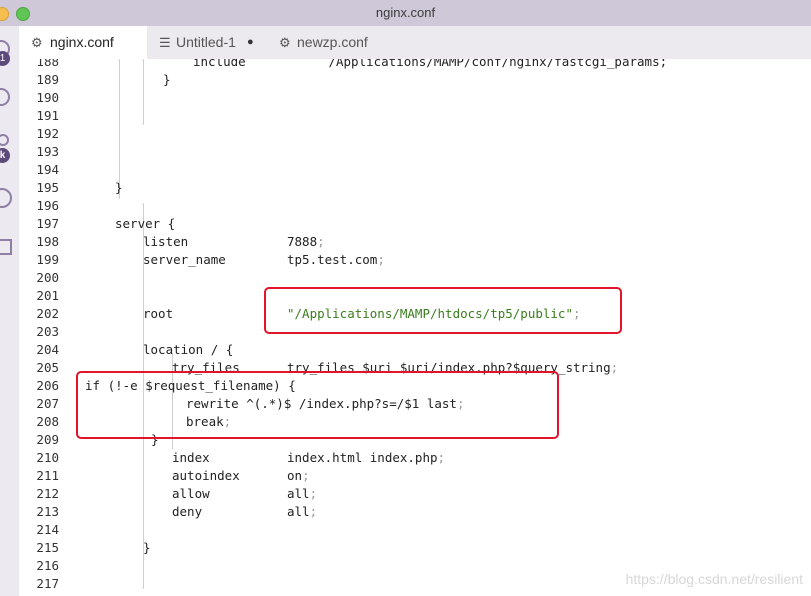  I want to click on tab-nginx-conf: ⚙ nginx.conf, so click(83, 42).